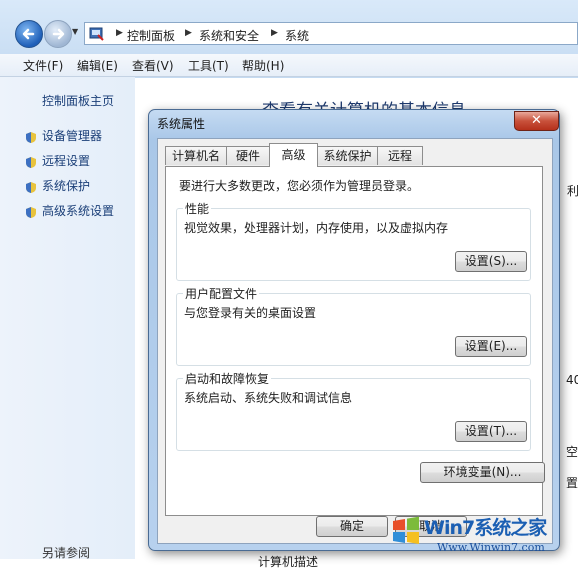 The height and width of the screenshot is (570, 578). I want to click on group-description: 系统启动、系统失败和调试信息, so click(268, 398).